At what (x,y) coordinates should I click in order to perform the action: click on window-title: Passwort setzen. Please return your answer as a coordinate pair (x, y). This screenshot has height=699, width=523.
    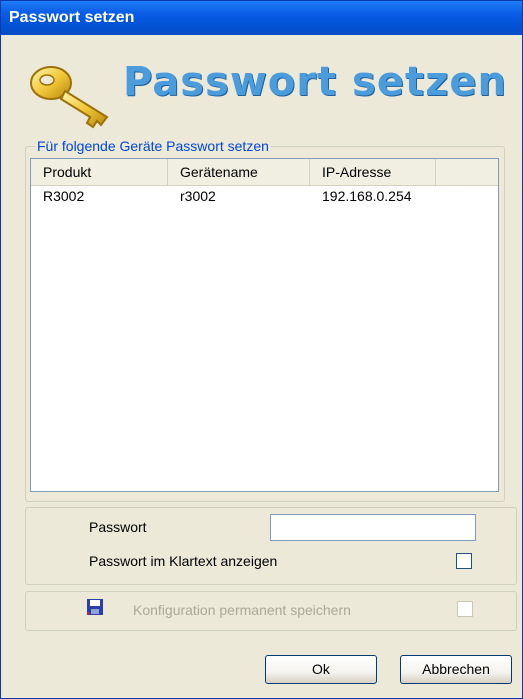
    Looking at the image, I should click on (72, 17).